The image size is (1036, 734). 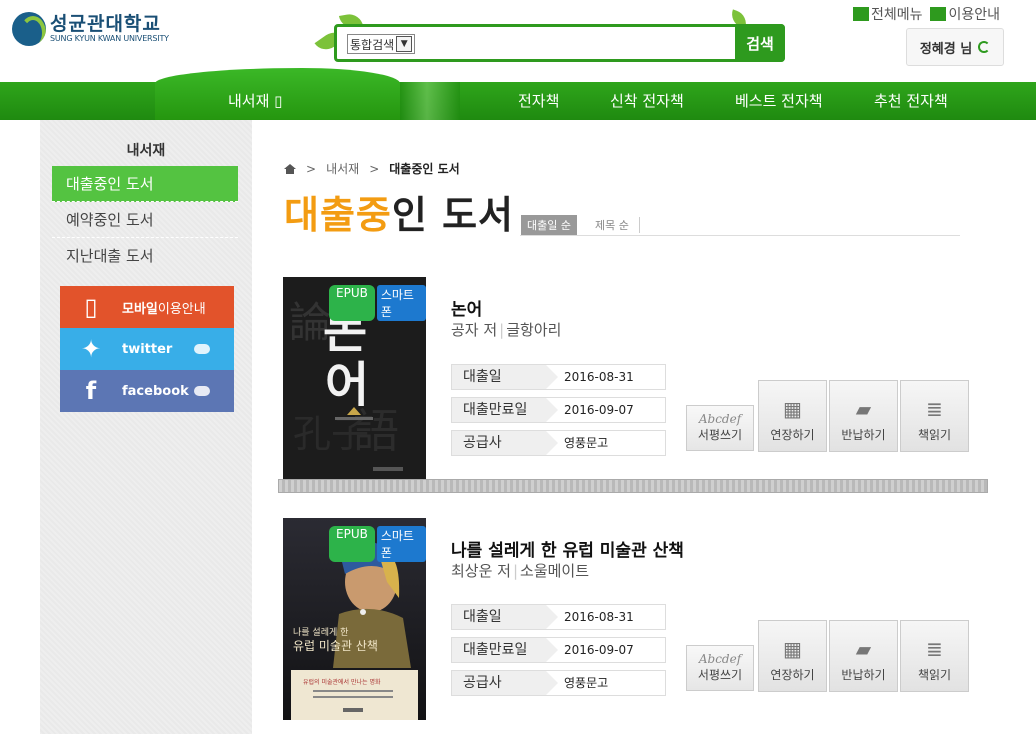 I want to click on breadcrumb: > 내서재 > 대출중인 도서, so click(x=372, y=168).